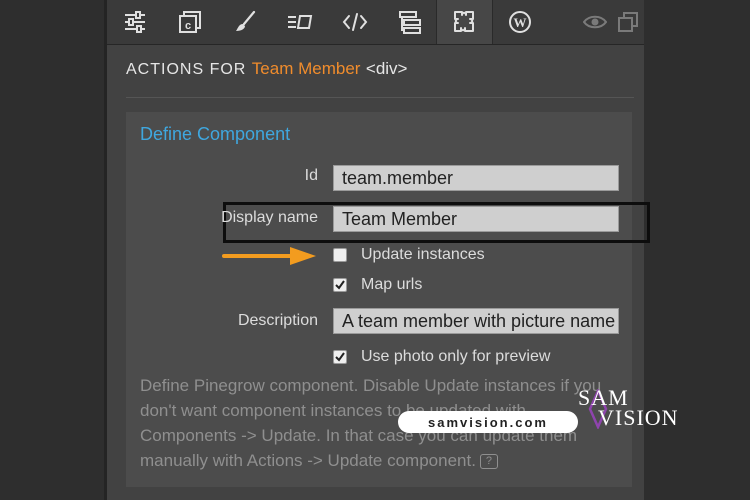 This screenshot has width=750, height=500. I want to click on actions-puzzle-icon, so click(463, 21).